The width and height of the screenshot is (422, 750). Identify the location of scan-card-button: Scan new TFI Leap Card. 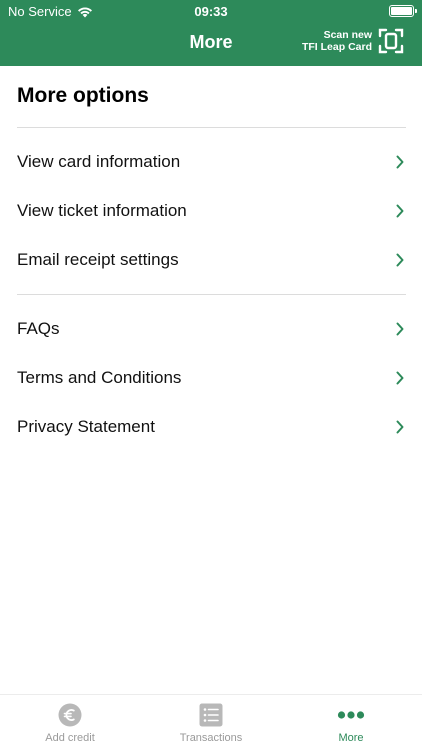
(353, 41).